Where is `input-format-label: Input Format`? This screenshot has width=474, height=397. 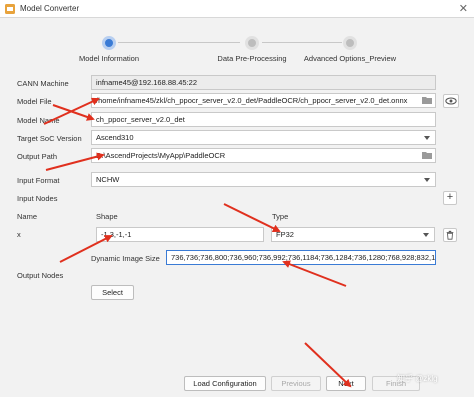
input-format-label: Input Format is located at coordinates (38, 180).